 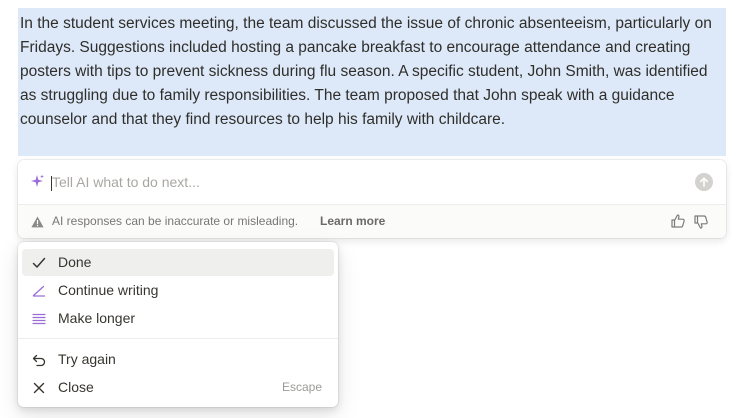 What do you see at coordinates (39, 319) in the screenshot?
I see `text-lines-icon` at bounding box center [39, 319].